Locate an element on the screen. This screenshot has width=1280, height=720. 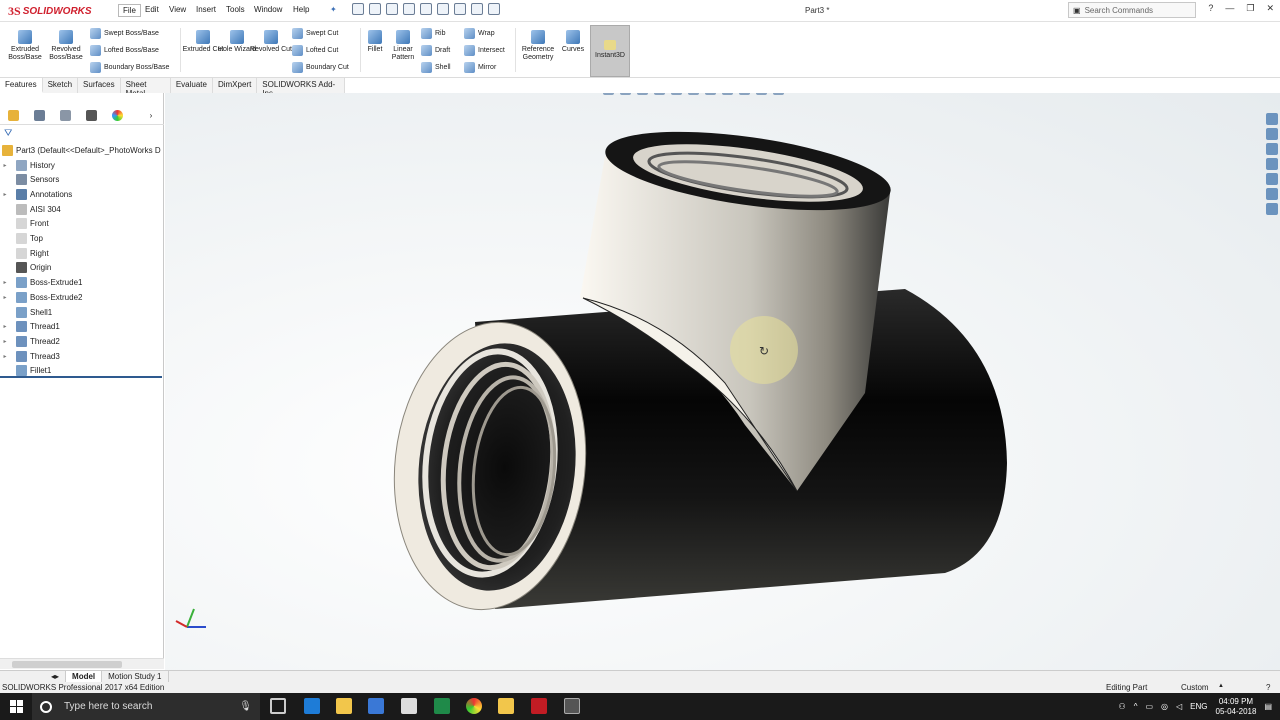
chrome-icon is located at coordinates (474, 706).